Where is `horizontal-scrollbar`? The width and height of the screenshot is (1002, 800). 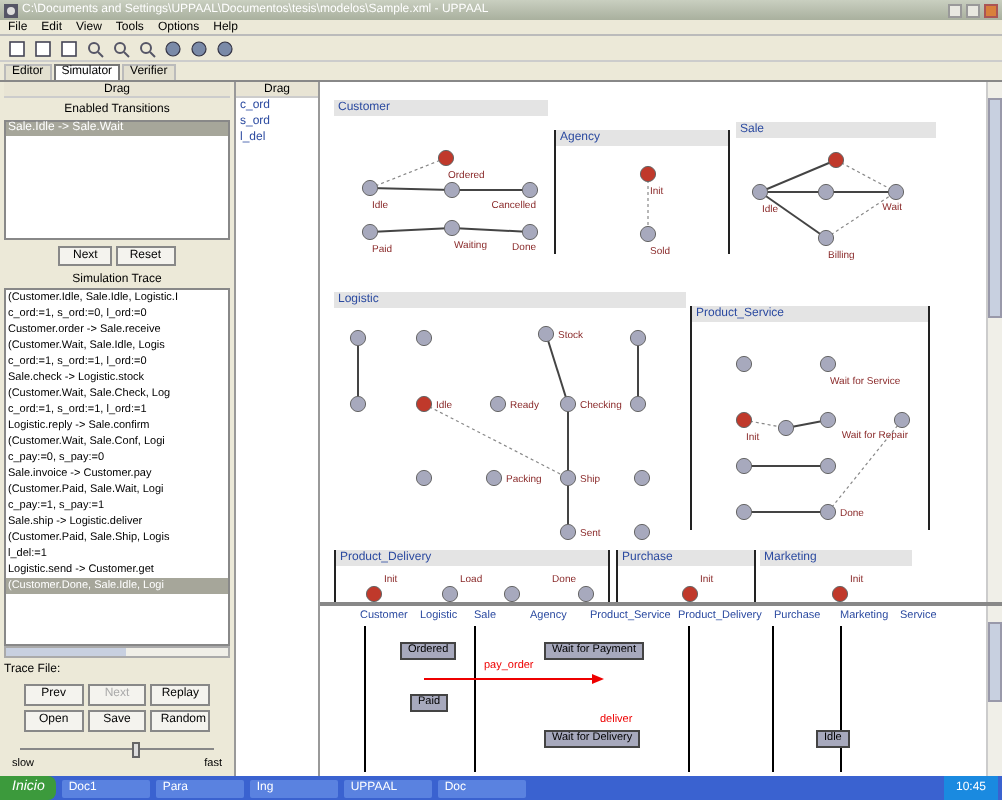
horizontal-scrollbar is located at coordinates (117, 652).